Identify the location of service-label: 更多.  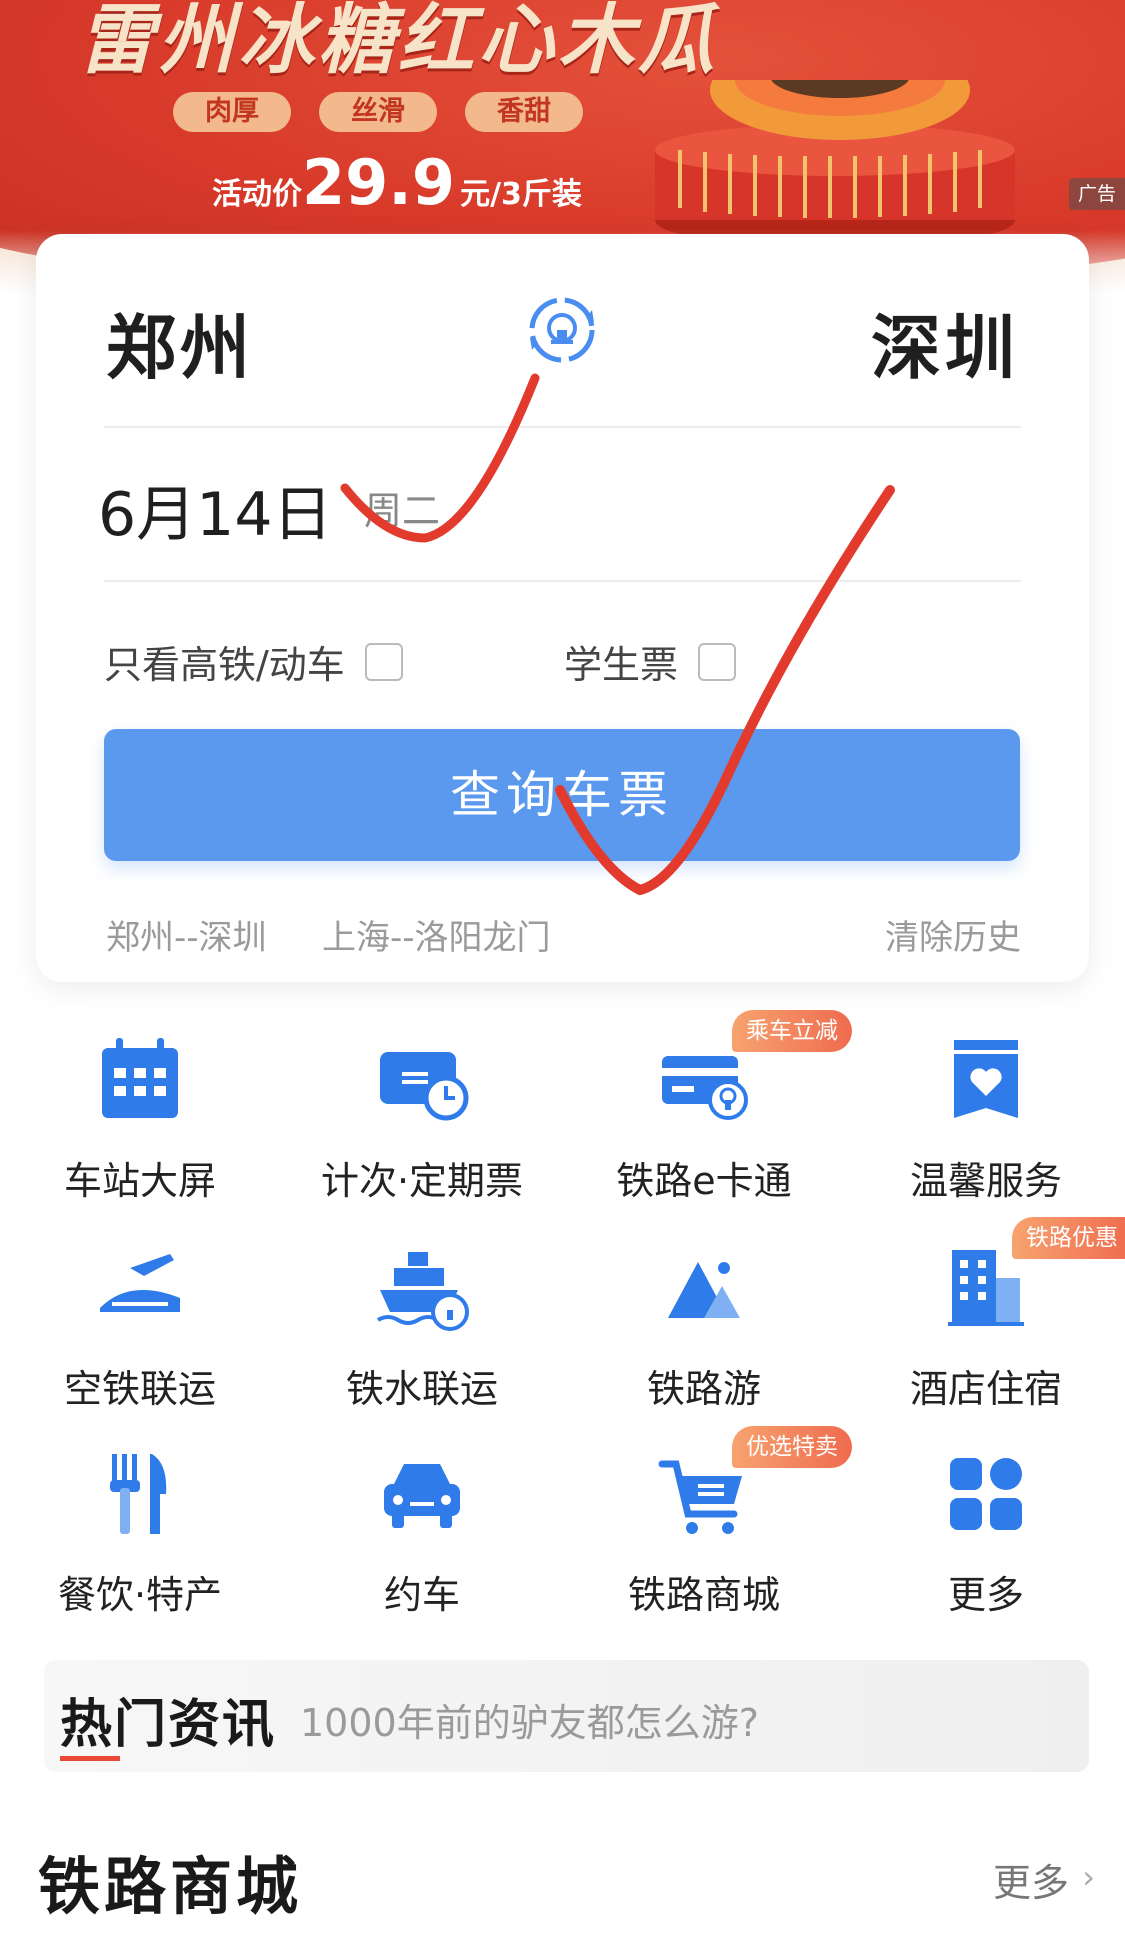
(985, 1595).